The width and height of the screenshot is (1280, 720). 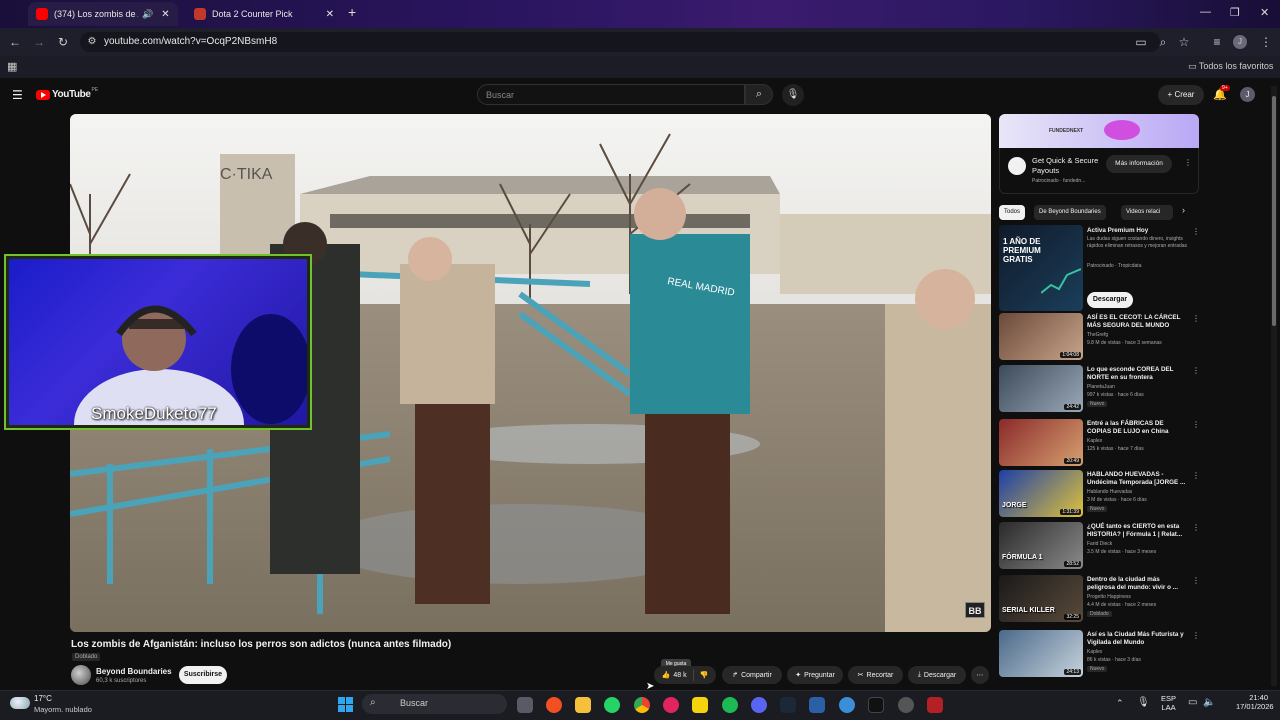 I want to click on language-indicator: ESP LAA, so click(x=1168, y=703).